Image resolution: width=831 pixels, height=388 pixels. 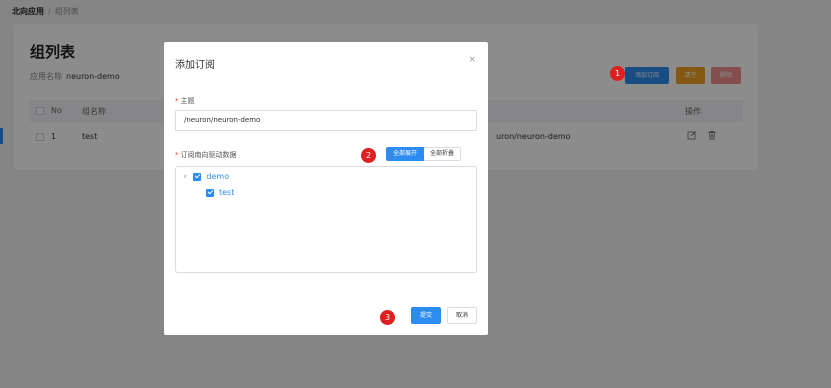 What do you see at coordinates (197, 176) in the screenshot?
I see `tree-checkbox-demo` at bounding box center [197, 176].